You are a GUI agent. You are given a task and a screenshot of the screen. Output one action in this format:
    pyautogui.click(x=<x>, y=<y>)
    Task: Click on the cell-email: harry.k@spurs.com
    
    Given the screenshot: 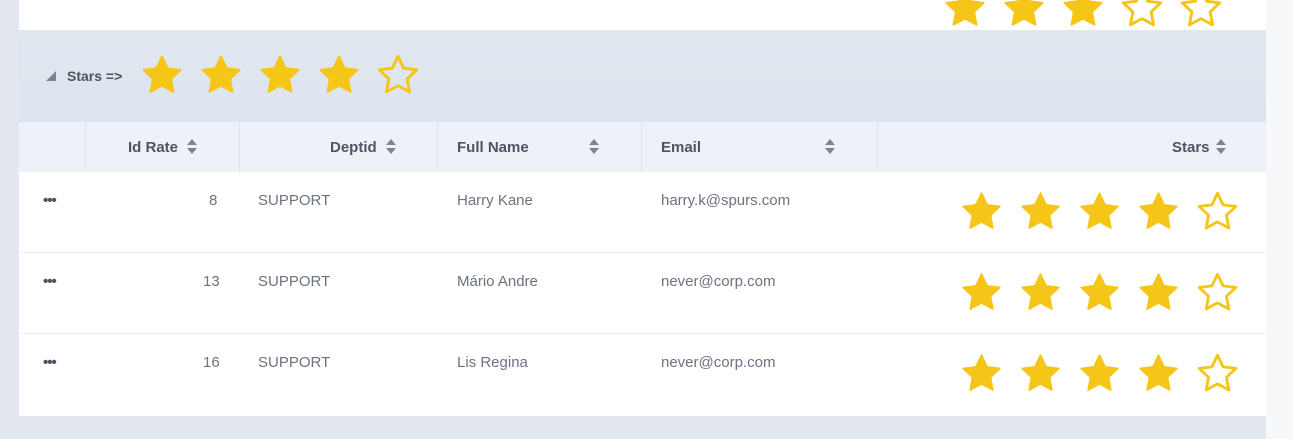 What is the action you would take?
    pyautogui.click(x=726, y=200)
    